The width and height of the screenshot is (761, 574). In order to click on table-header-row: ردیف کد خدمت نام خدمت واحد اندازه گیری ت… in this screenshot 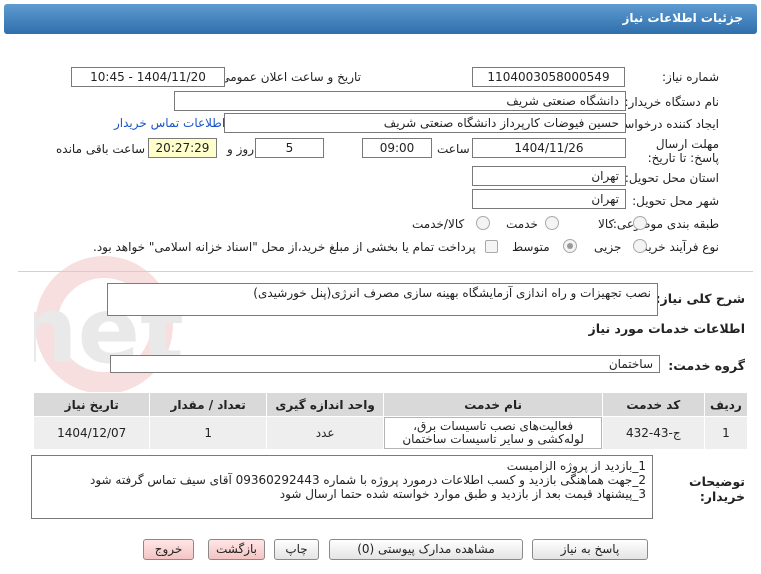, I will do `click(390, 404)`.